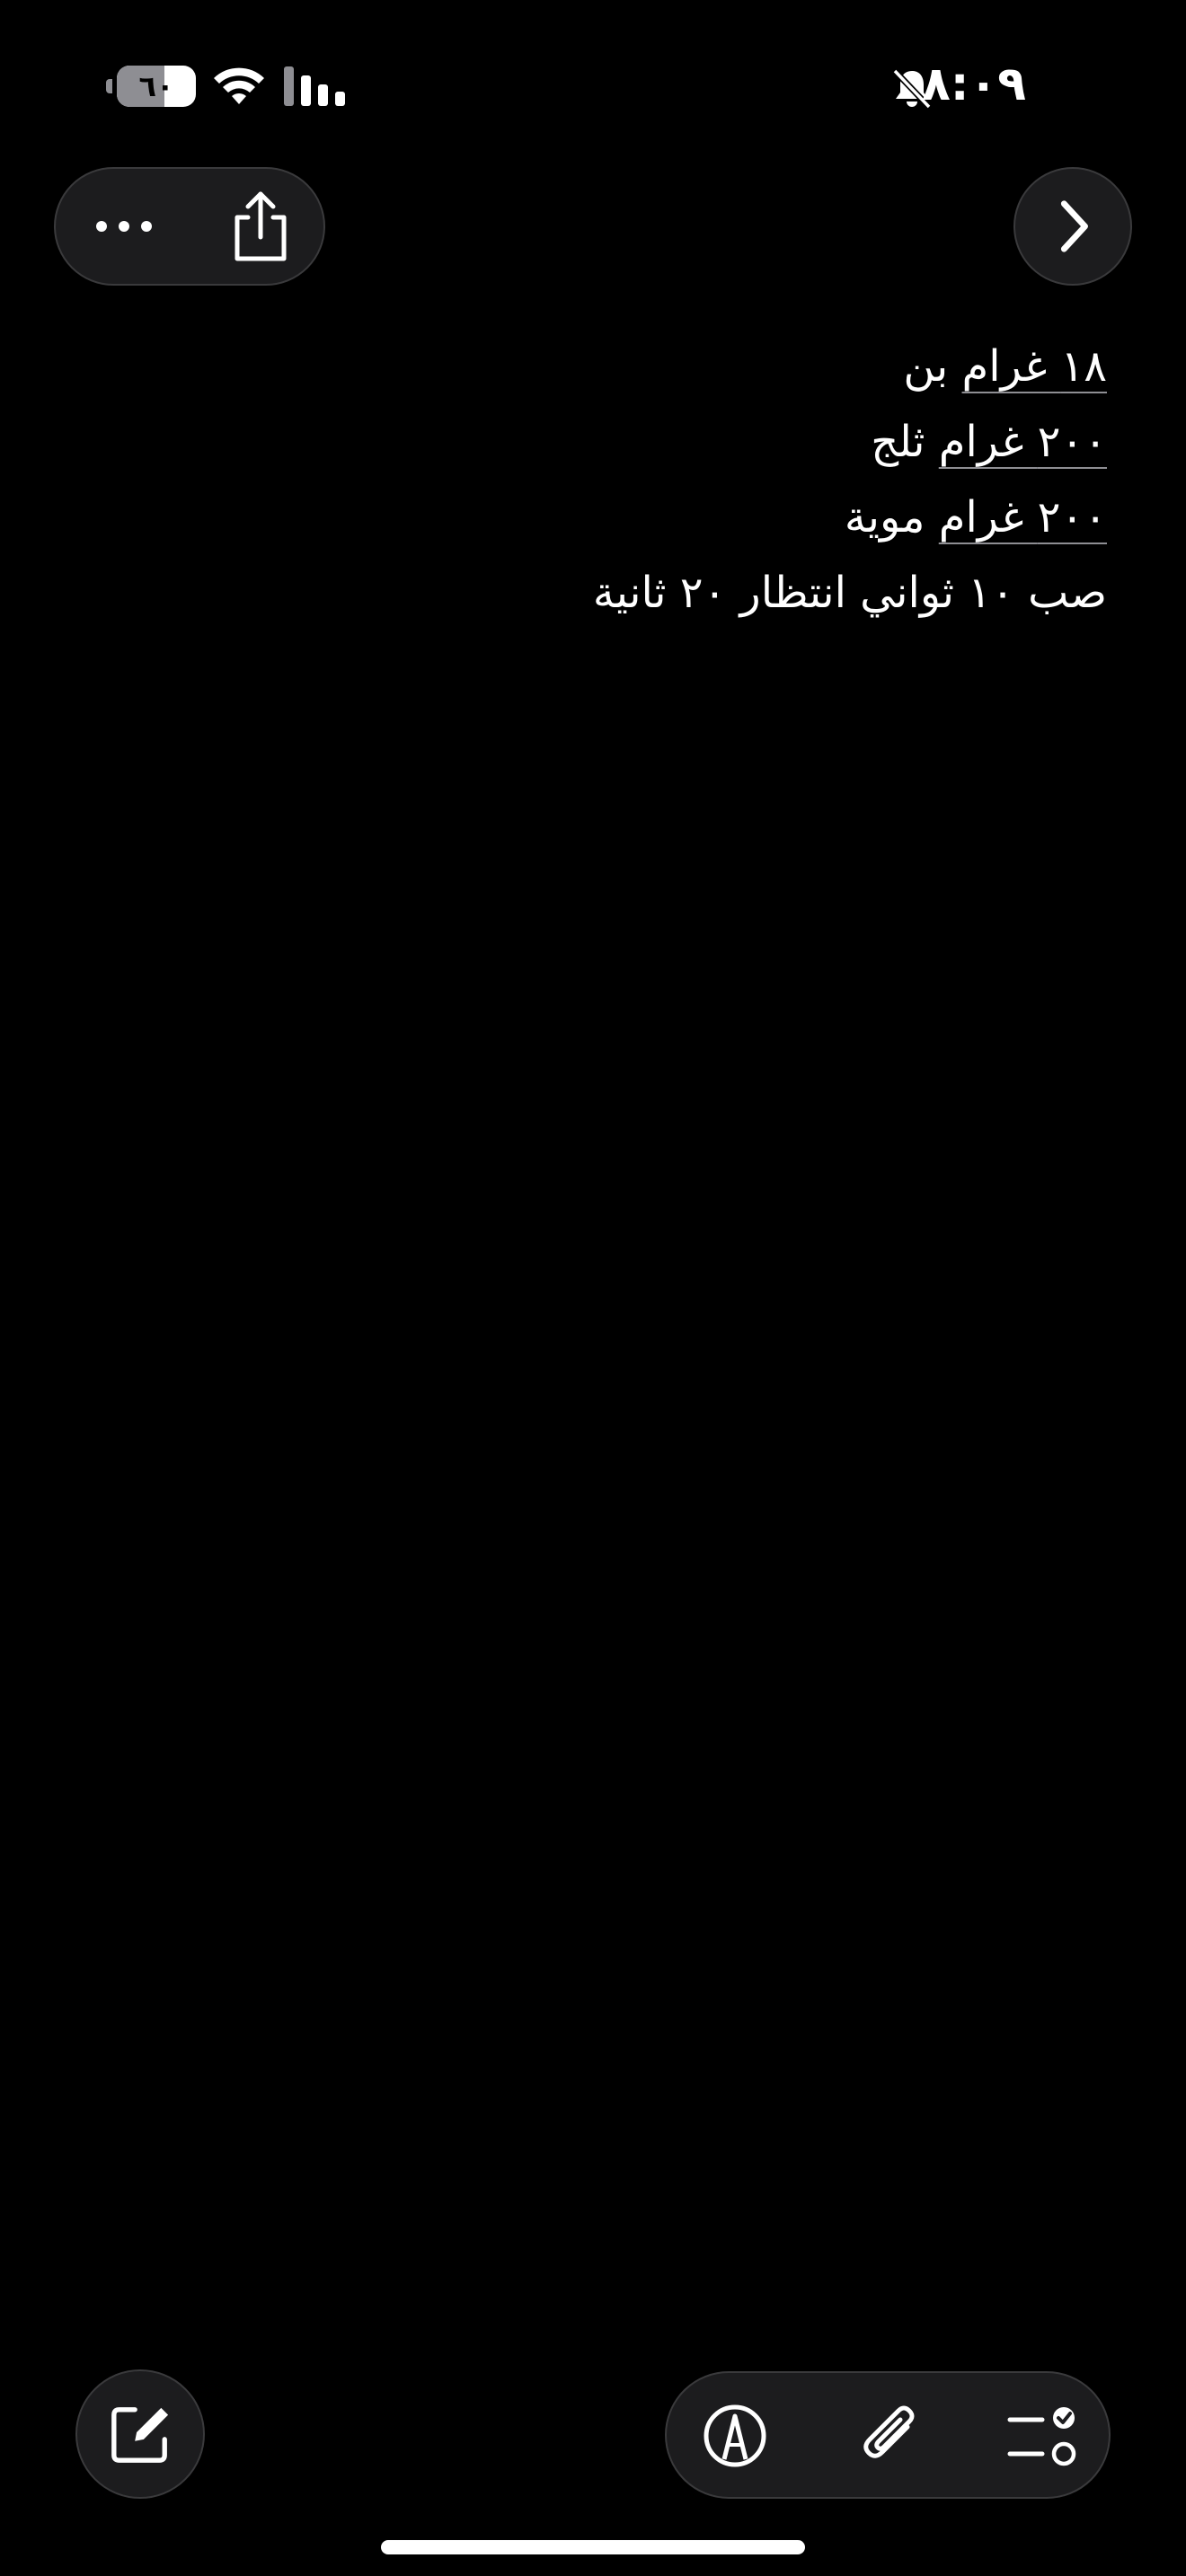 The width and height of the screenshot is (1186, 2576). I want to click on note-line-text: بن, so click(932, 366).